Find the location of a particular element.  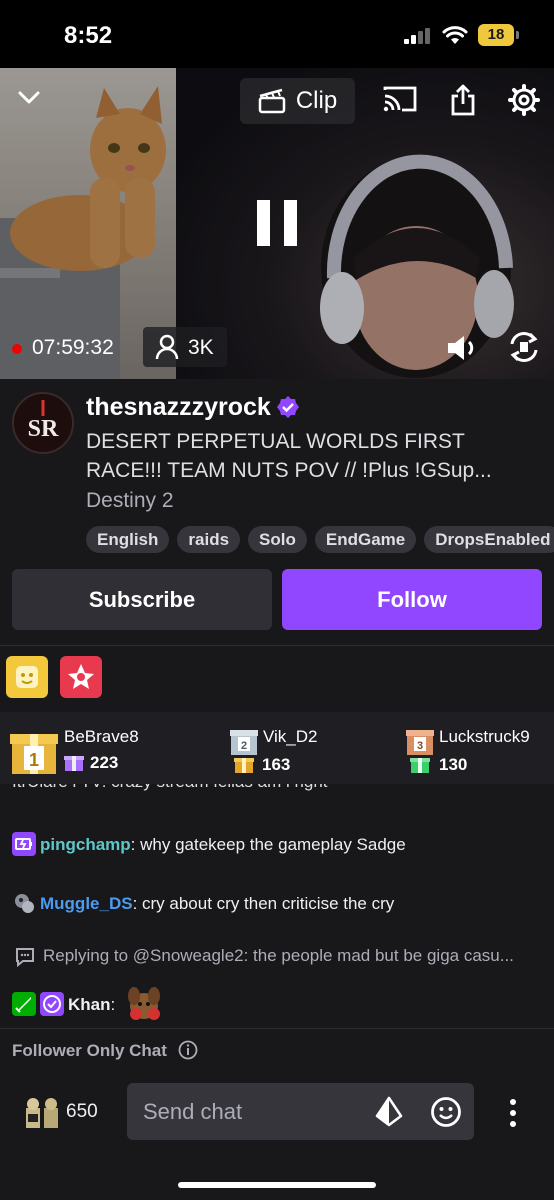

game-category: Destiny 2 is located at coordinates (130, 501).